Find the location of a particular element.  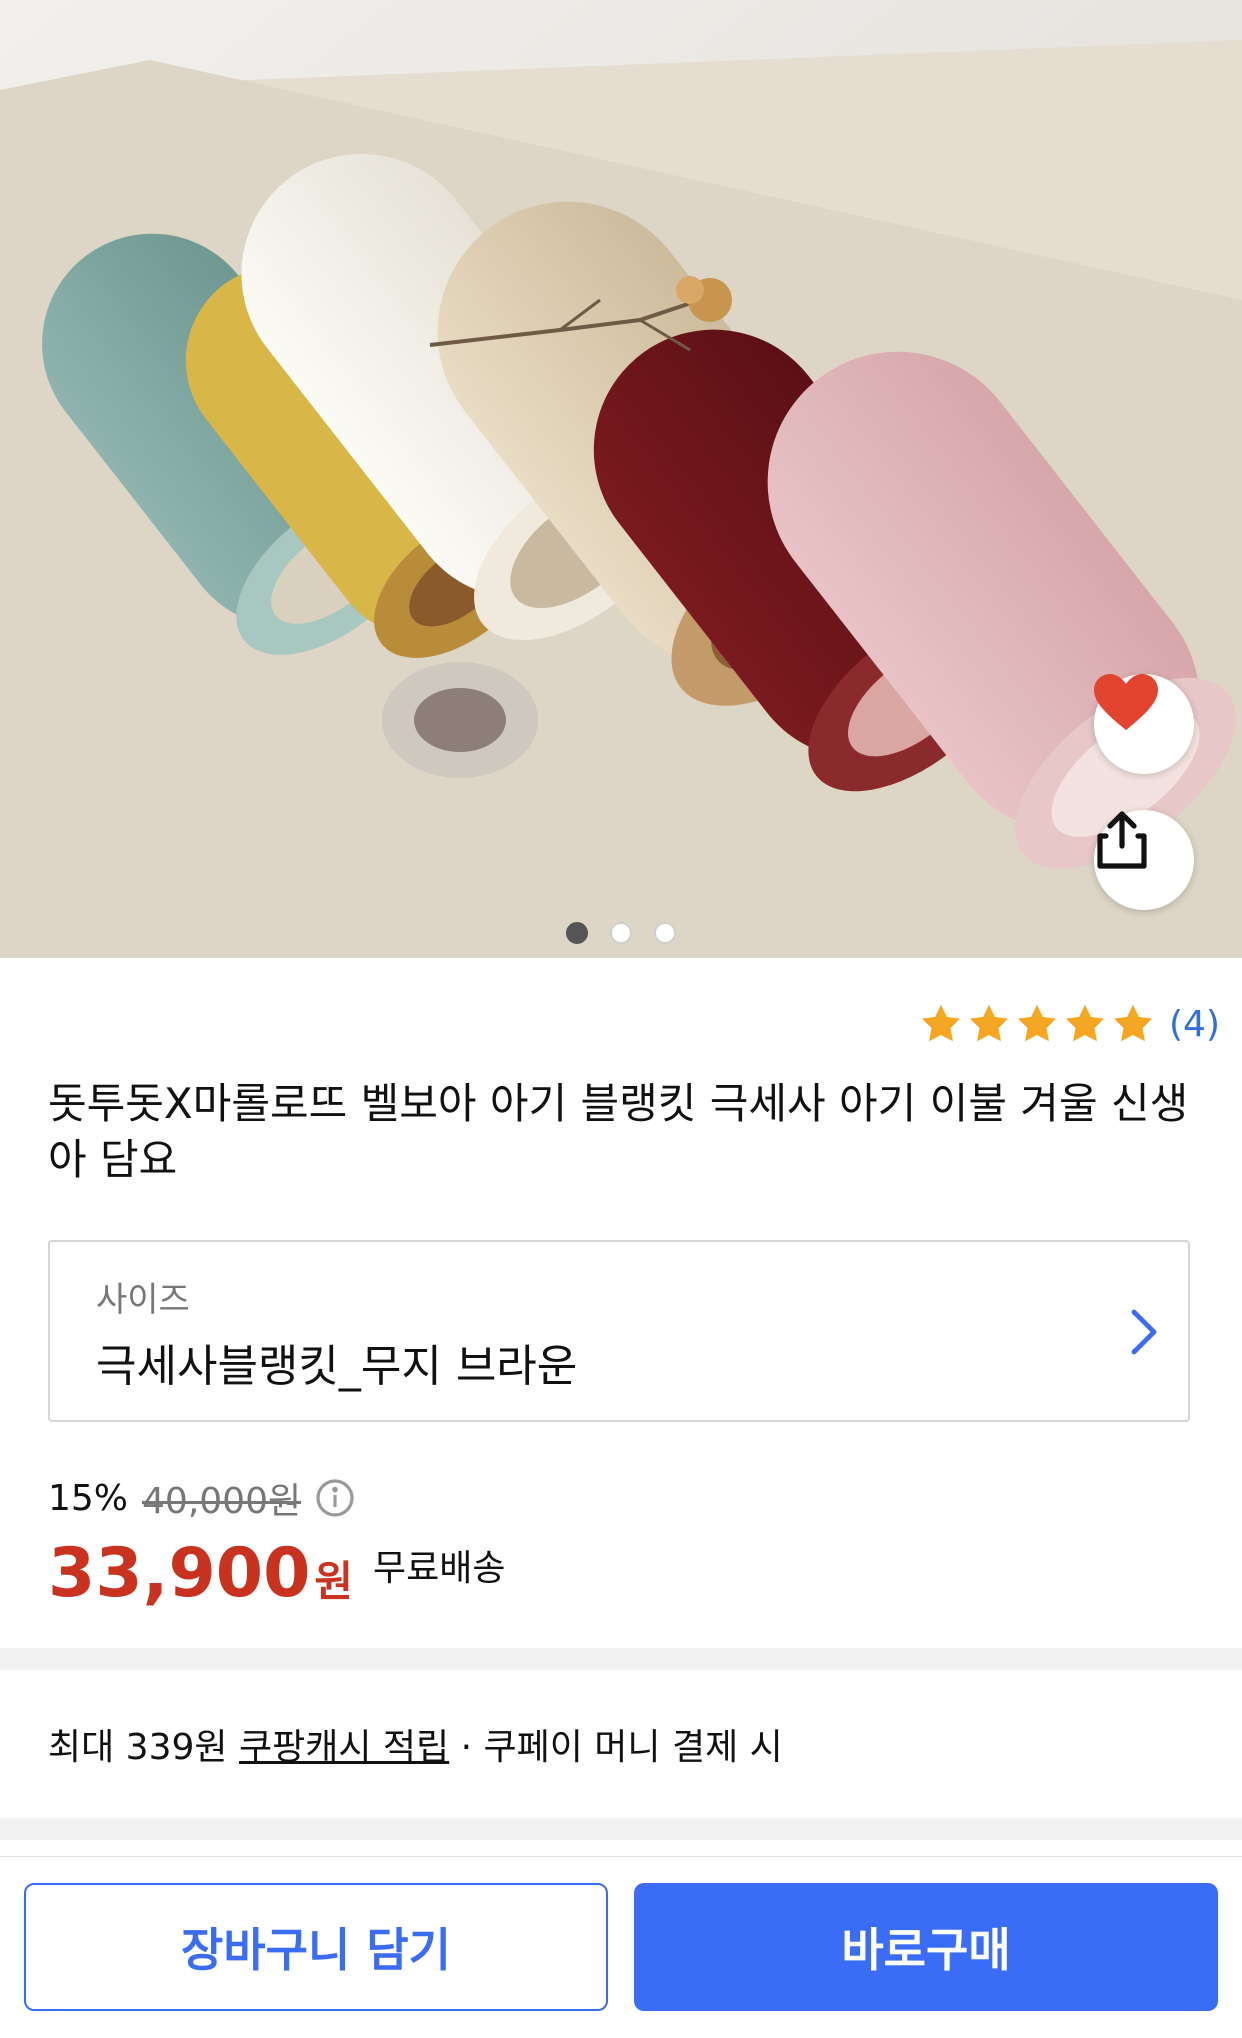

sale-price-row: 33,900 원 무료배송 is located at coordinates (277, 1573).